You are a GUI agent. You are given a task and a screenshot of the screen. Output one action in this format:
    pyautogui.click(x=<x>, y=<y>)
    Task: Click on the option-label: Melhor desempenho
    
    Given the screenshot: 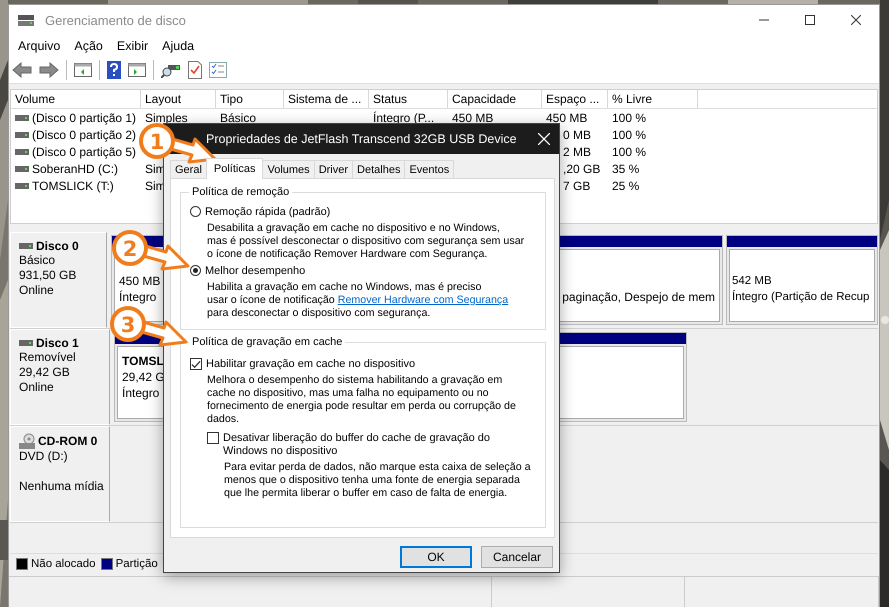 What is the action you would take?
    pyautogui.click(x=255, y=271)
    